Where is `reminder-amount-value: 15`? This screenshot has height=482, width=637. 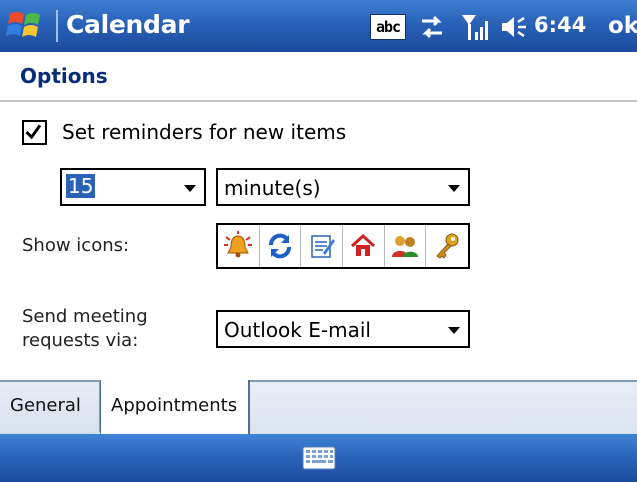
reminder-amount-value: 15 is located at coordinates (81, 186).